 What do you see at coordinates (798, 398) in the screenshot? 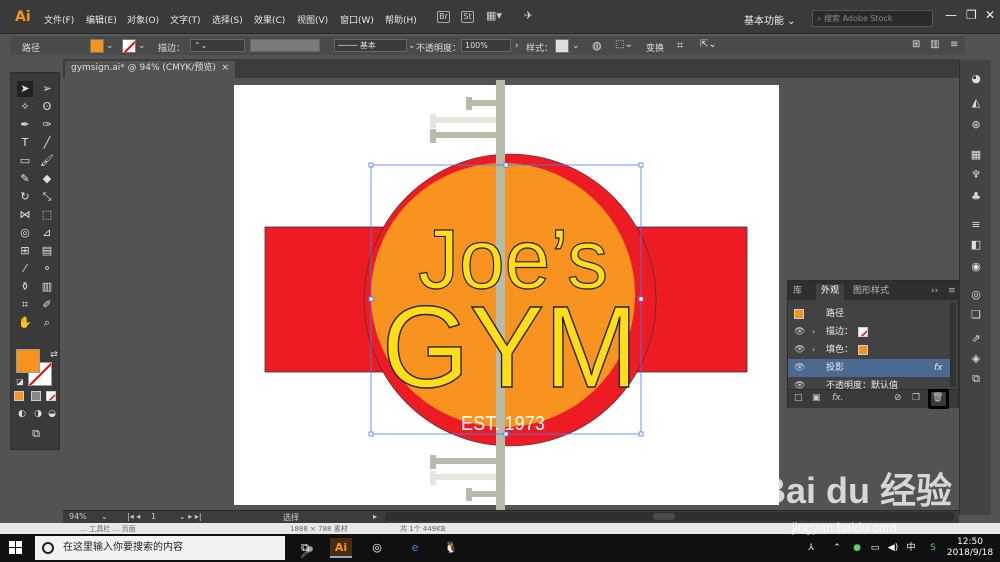
I see `add-stroke-icon: □` at bounding box center [798, 398].